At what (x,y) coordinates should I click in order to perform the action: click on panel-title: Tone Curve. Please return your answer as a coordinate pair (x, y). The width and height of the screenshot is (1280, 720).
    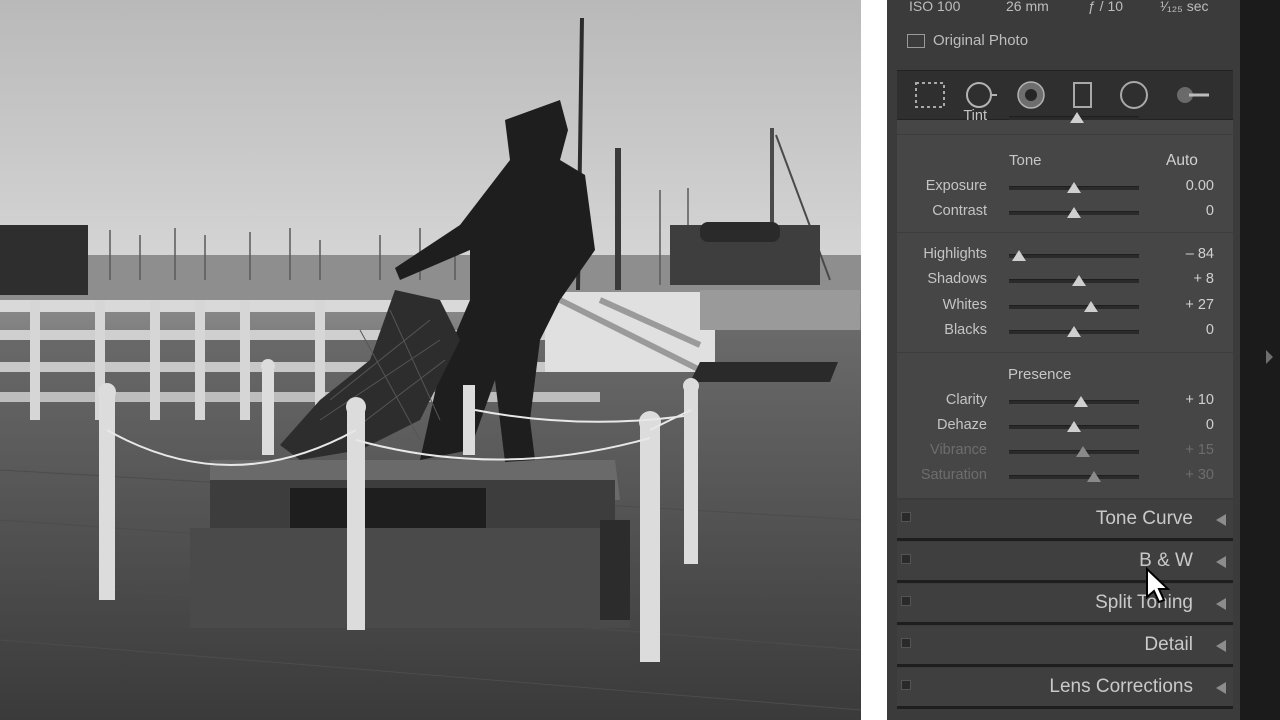
    Looking at the image, I should click on (1144, 518).